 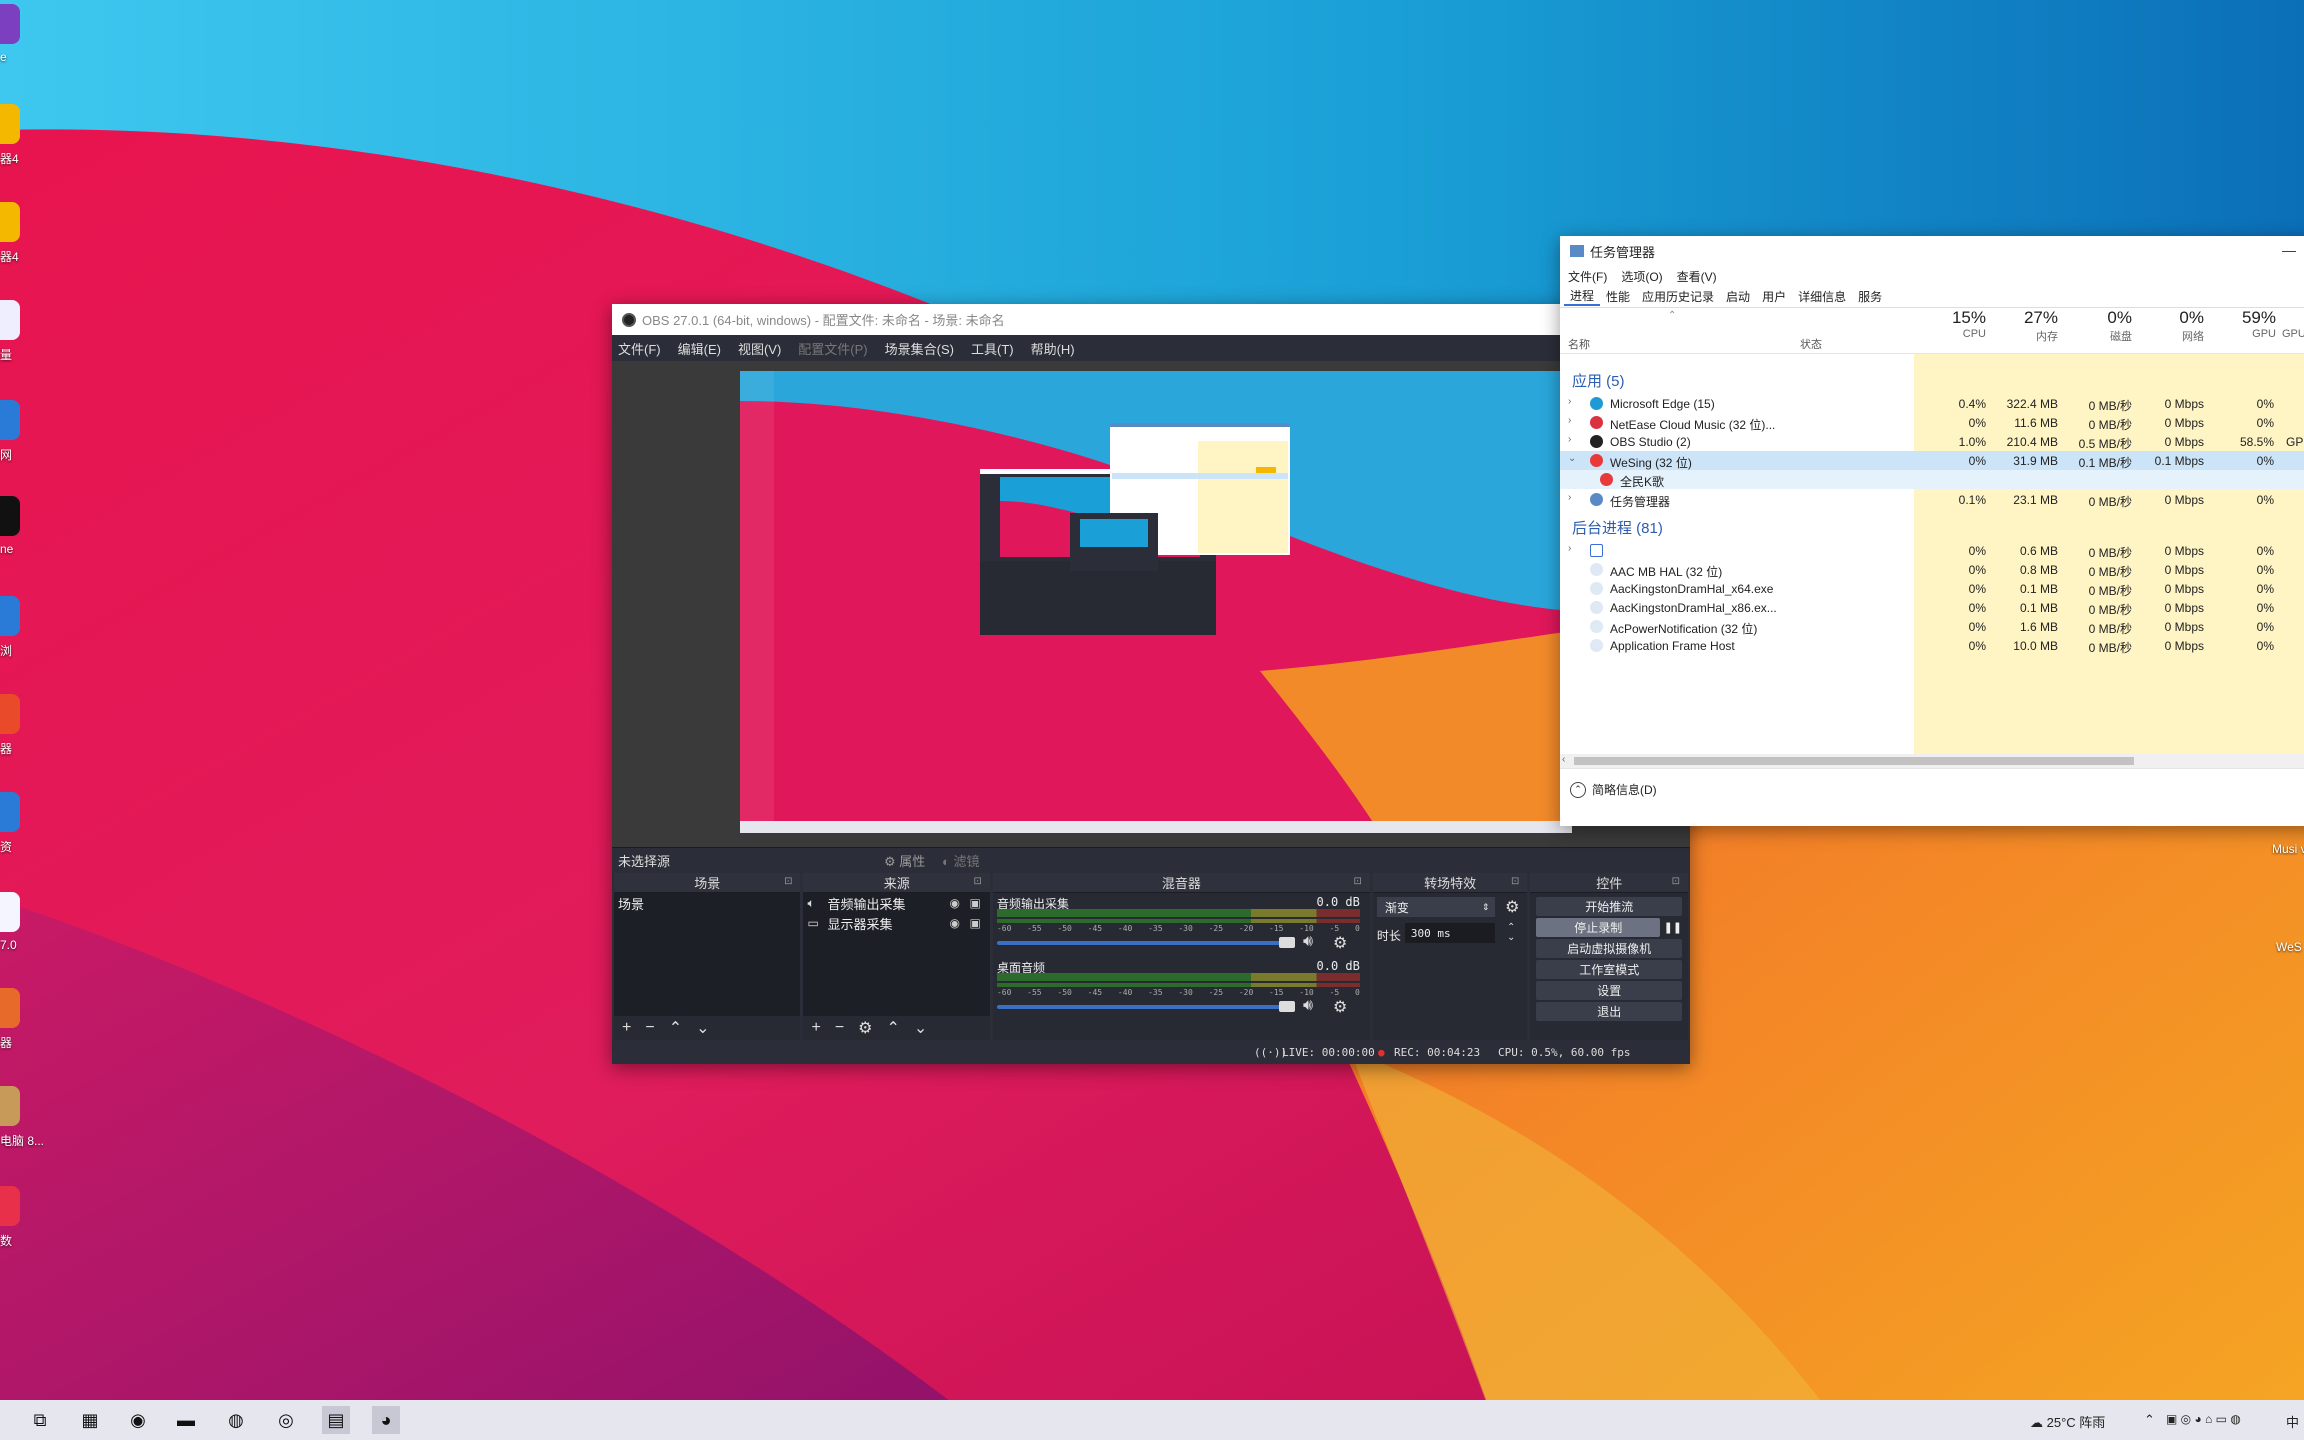 I want to click on transition-select: 渐变 ⇕, so click(x=1436, y=907).